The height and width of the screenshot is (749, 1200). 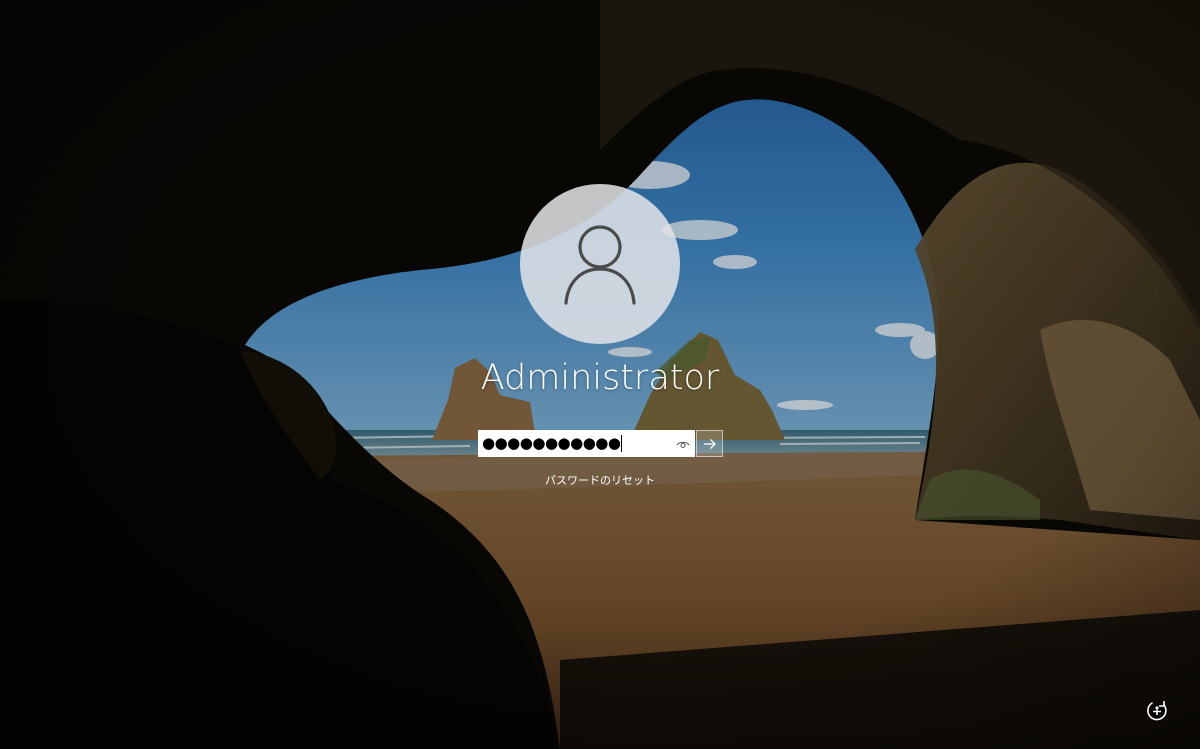 I want to click on user-silhouette-icon, so click(x=600, y=265).